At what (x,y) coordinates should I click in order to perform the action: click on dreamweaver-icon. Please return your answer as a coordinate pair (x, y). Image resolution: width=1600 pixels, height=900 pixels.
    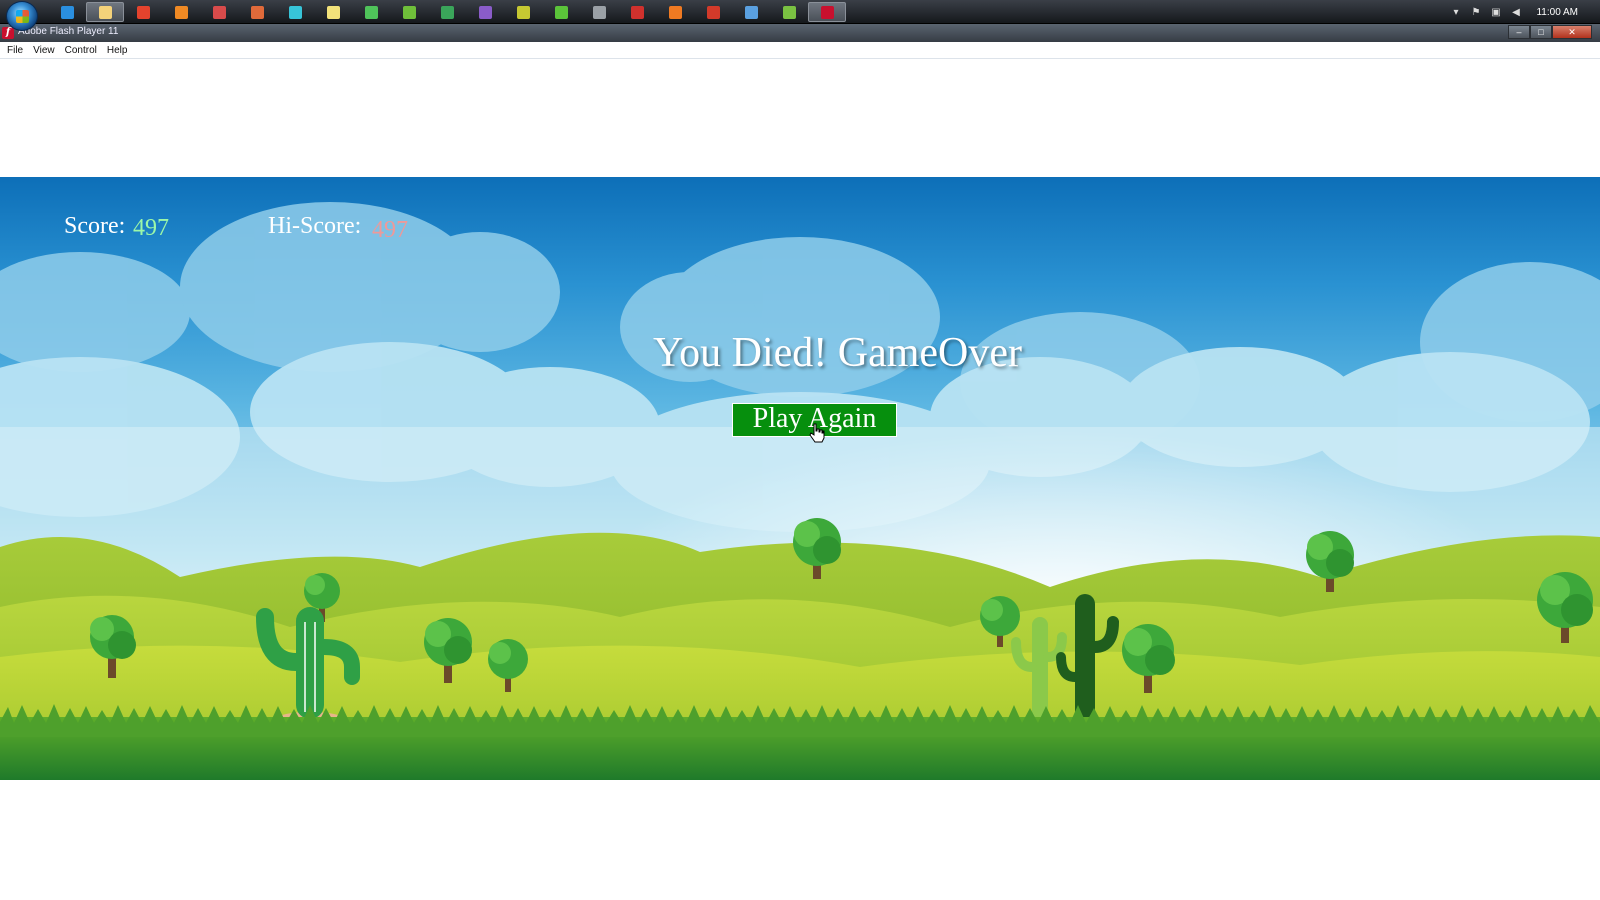
    Looking at the image, I should click on (561, 12).